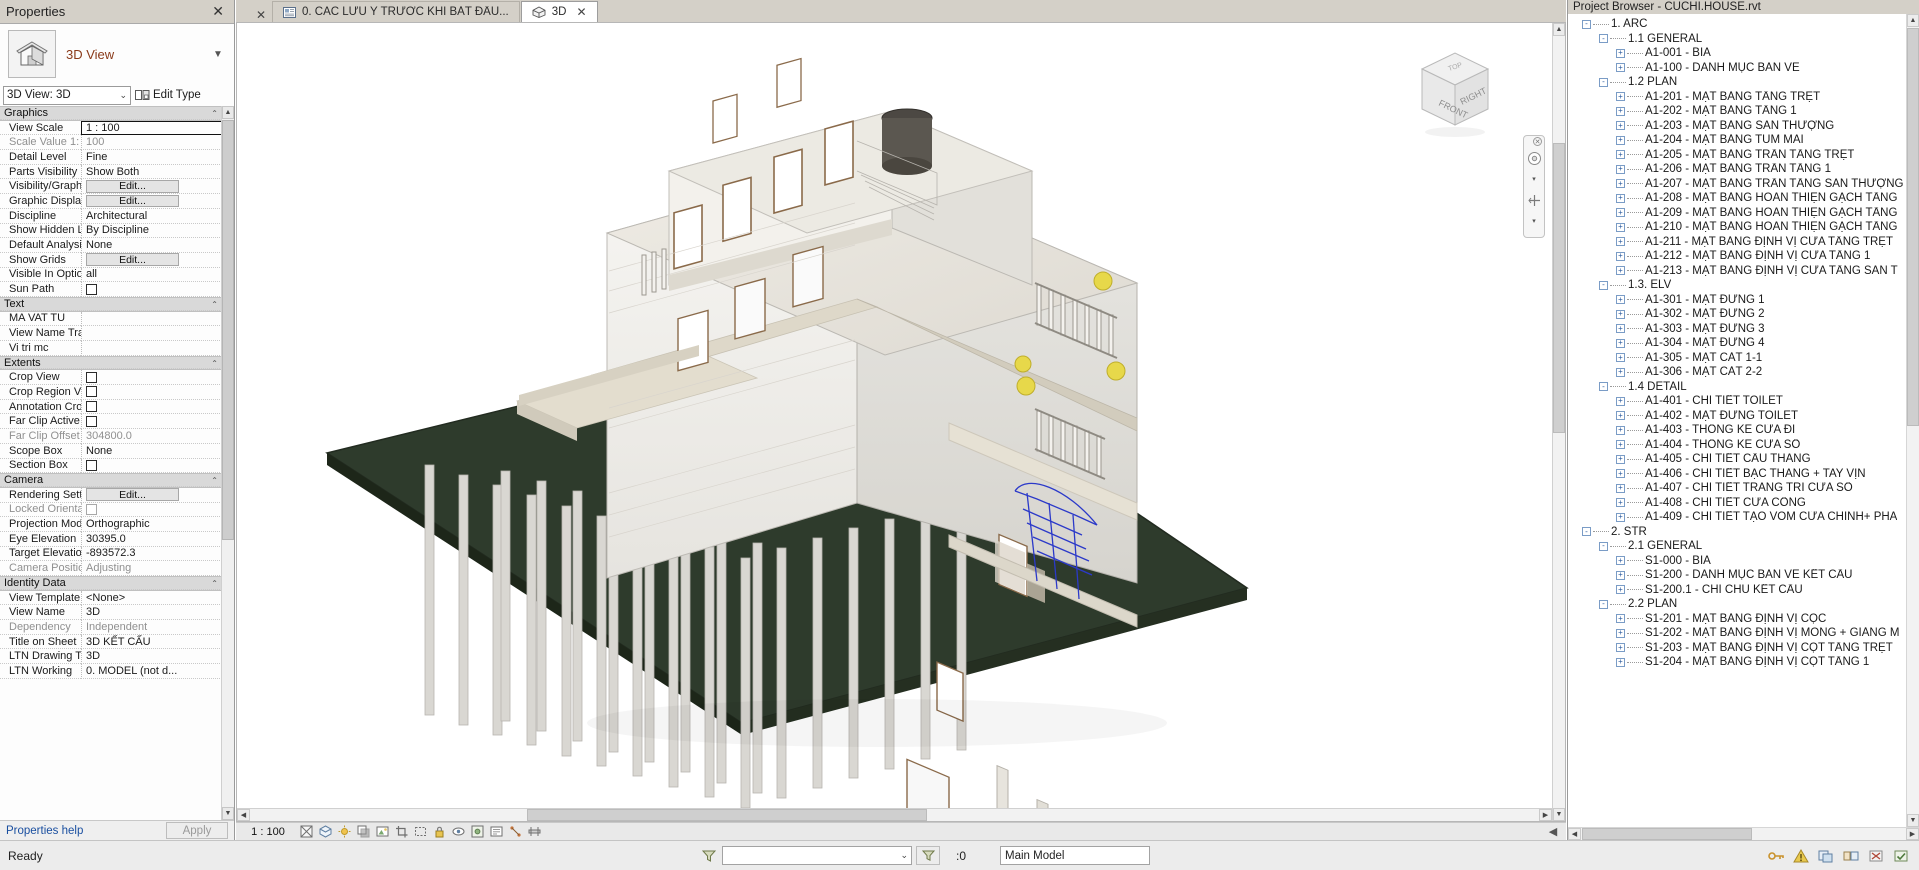 Image resolution: width=1919 pixels, height=870 pixels. I want to click on tree-horizontal-scrollbar: ◀ ▶, so click(1743, 833).